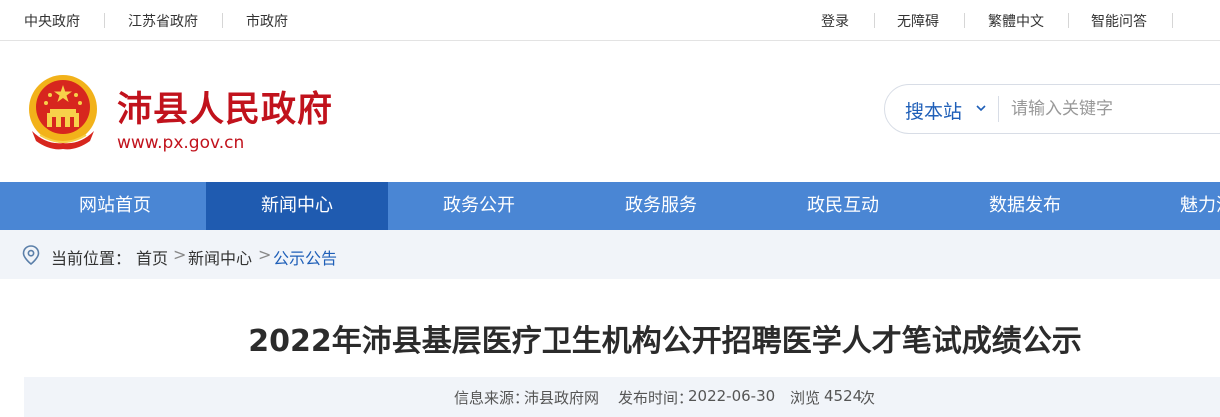 The height and width of the screenshot is (417, 1220). What do you see at coordinates (933, 110) in the screenshot?
I see `search-scope-dropdown: 搜本站` at bounding box center [933, 110].